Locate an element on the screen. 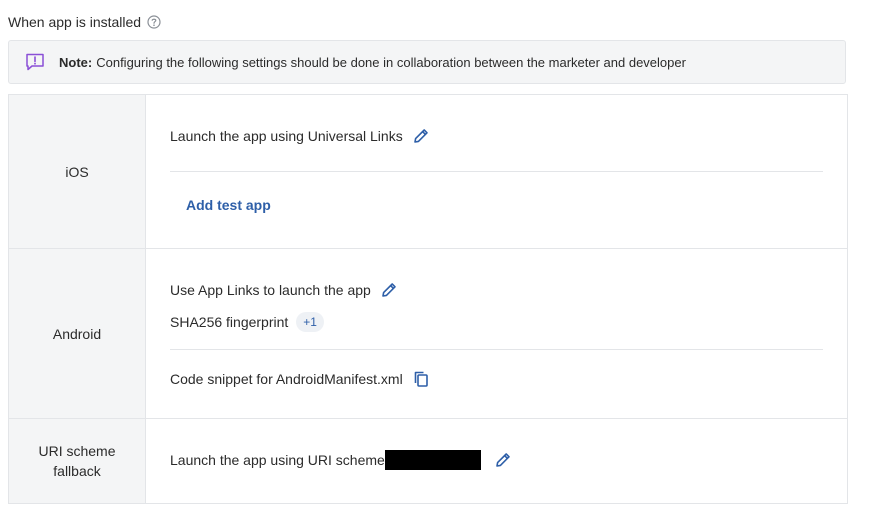  uri-label-line2: fallback is located at coordinates (77, 471).